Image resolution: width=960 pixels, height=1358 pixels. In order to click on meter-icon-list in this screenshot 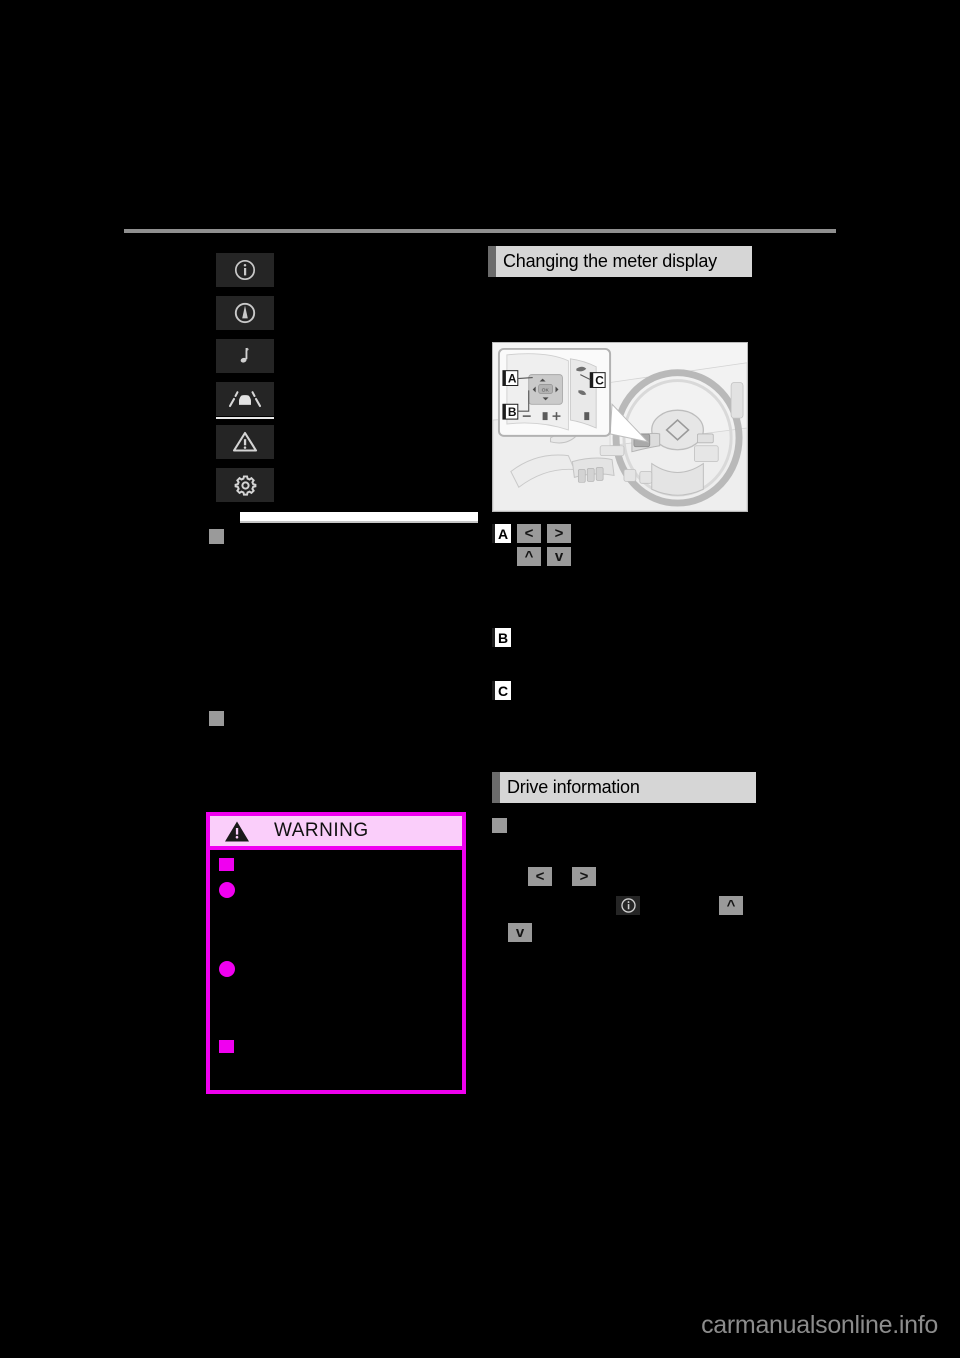, I will do `click(246, 382)`.